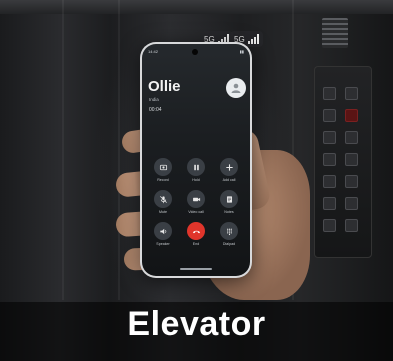  I want to click on speaker-button: Speaker, so click(163, 234).